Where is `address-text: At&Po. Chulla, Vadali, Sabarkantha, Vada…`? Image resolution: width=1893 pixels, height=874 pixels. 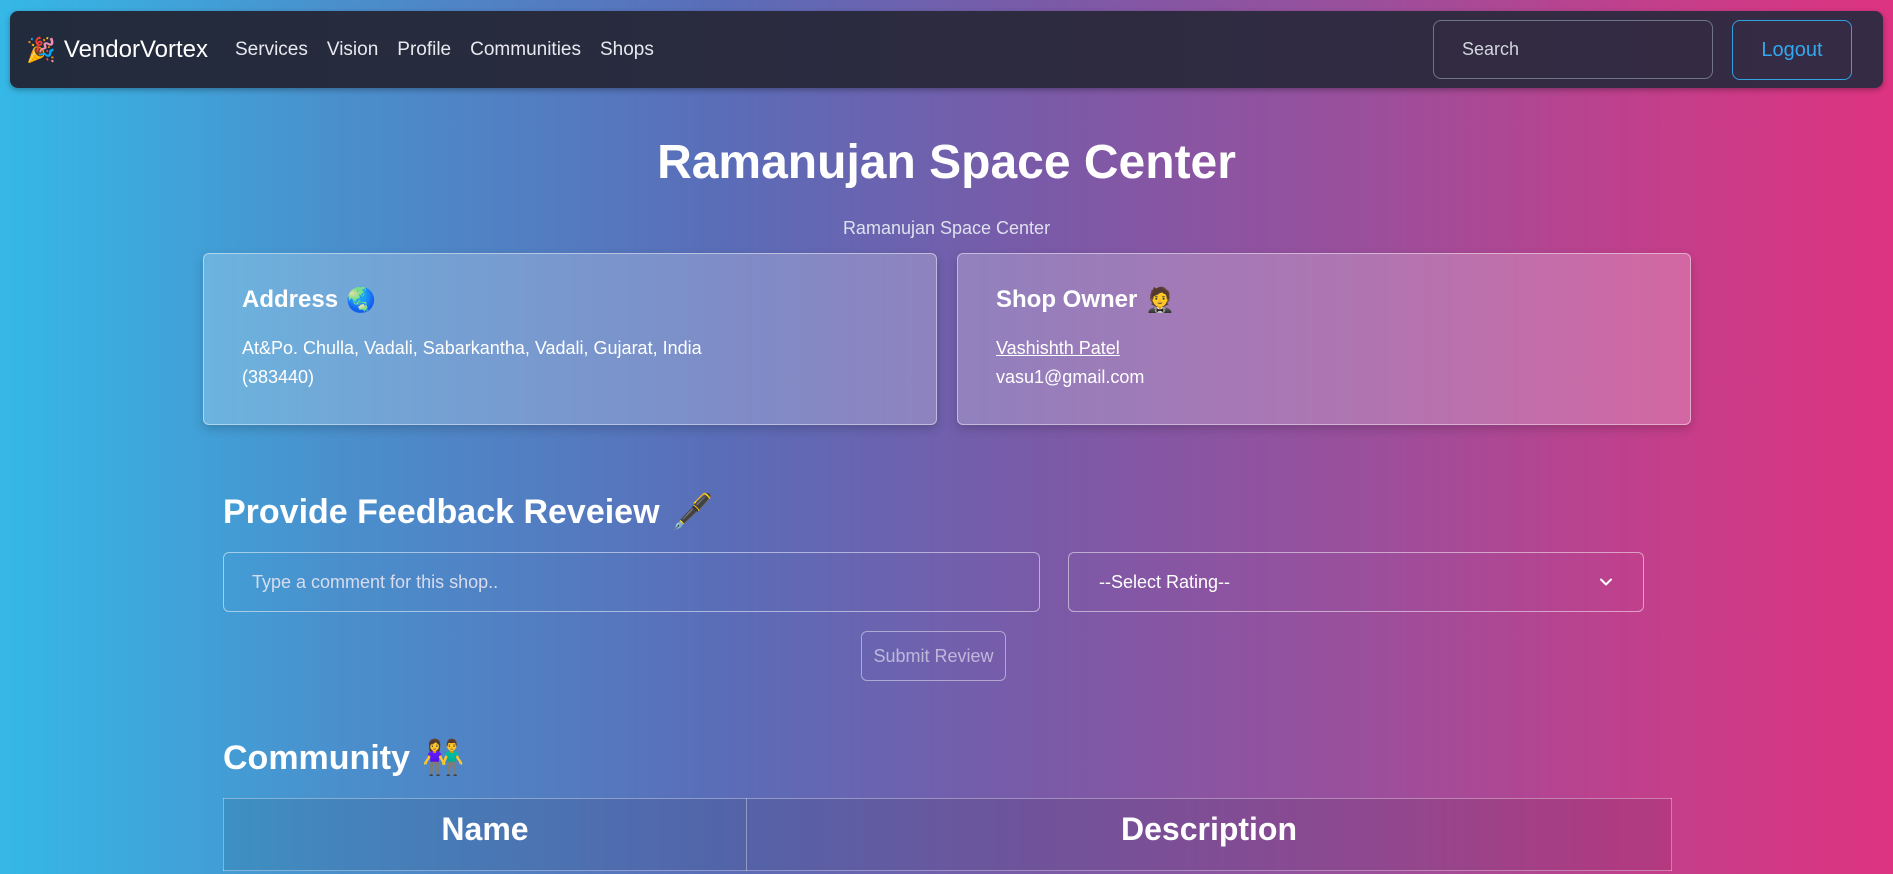
address-text: At&Po. Chulla, Vadali, Sabarkantha, Vada… is located at coordinates (472, 362).